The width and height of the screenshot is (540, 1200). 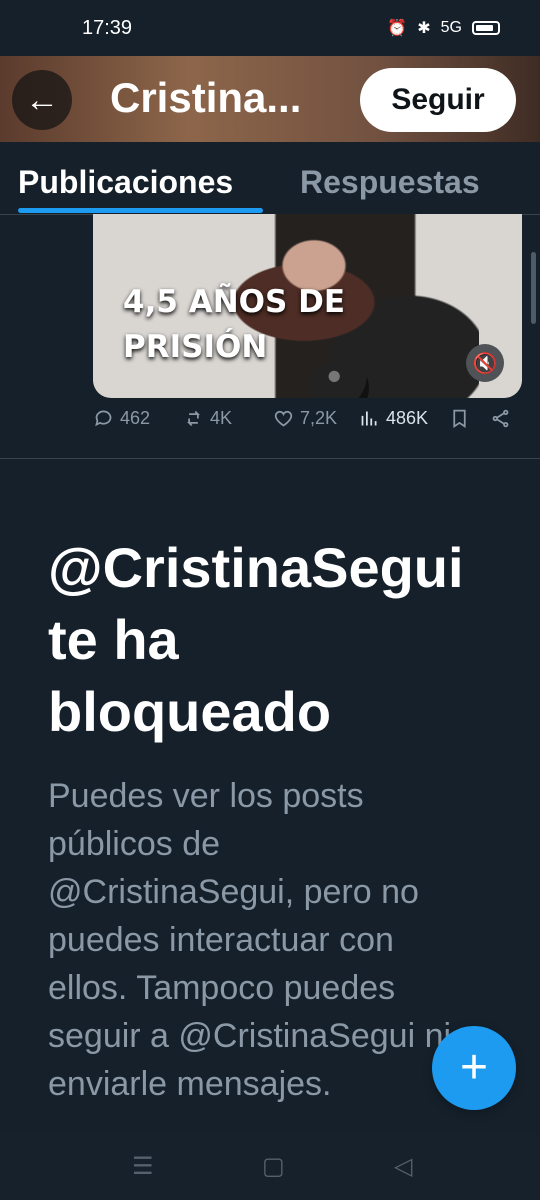 I want to click on signal-5g-icon: 5G, so click(x=451, y=27).